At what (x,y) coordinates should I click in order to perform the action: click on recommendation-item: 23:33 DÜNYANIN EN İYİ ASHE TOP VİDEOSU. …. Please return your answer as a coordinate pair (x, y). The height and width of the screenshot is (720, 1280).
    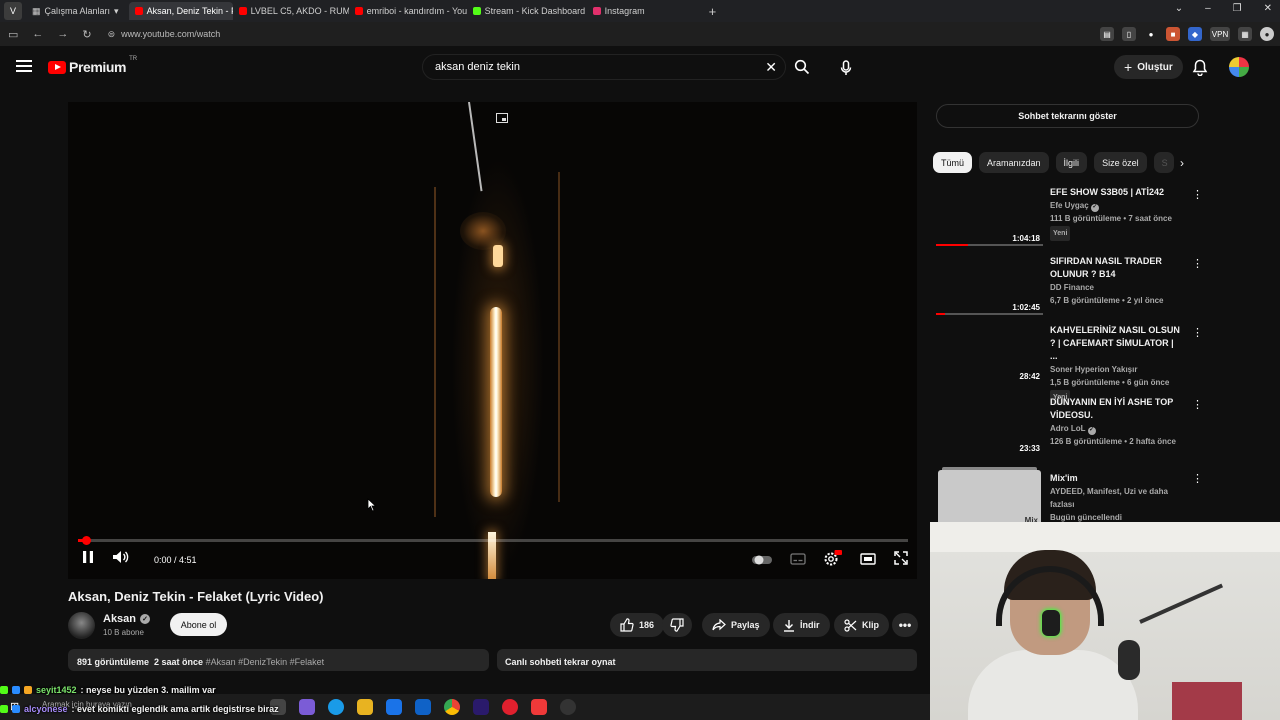
    Looking at the image, I should click on (1069, 430).